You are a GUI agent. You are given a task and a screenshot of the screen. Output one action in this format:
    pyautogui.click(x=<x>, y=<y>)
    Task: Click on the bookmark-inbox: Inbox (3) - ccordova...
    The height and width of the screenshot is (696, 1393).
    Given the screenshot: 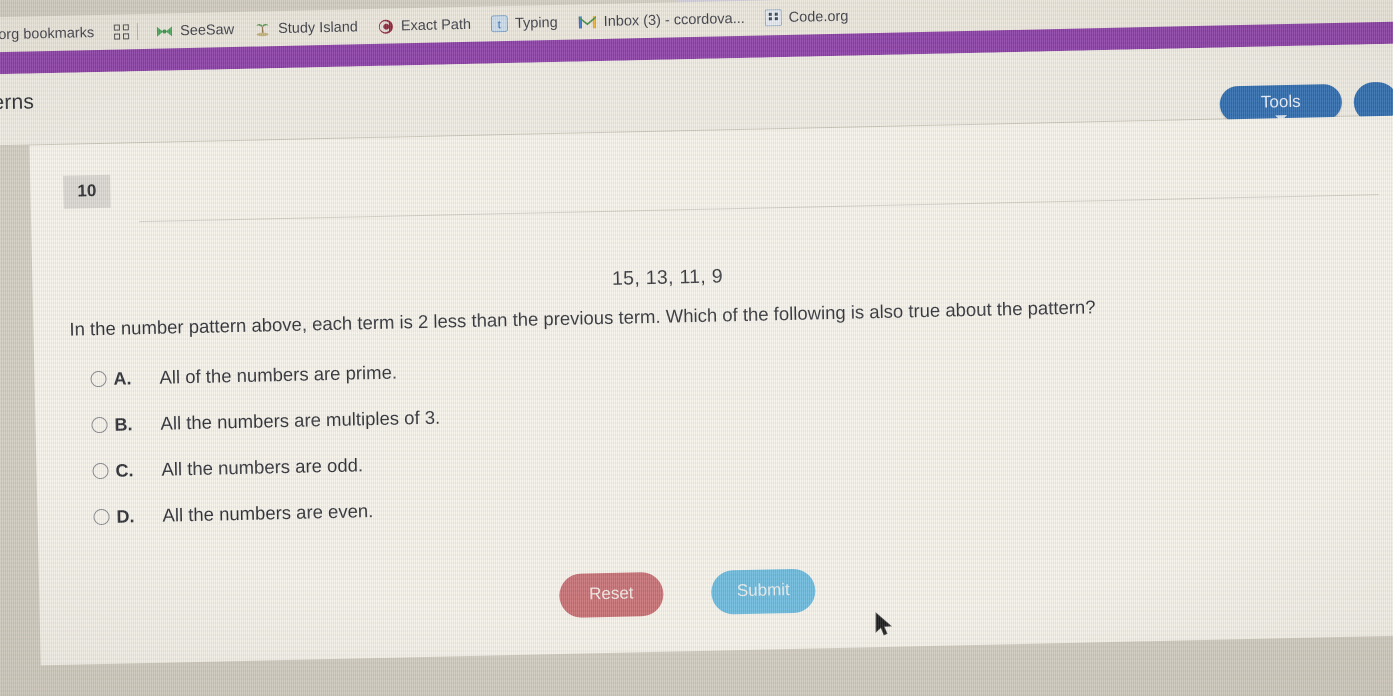 What is the action you would take?
    pyautogui.click(x=661, y=20)
    